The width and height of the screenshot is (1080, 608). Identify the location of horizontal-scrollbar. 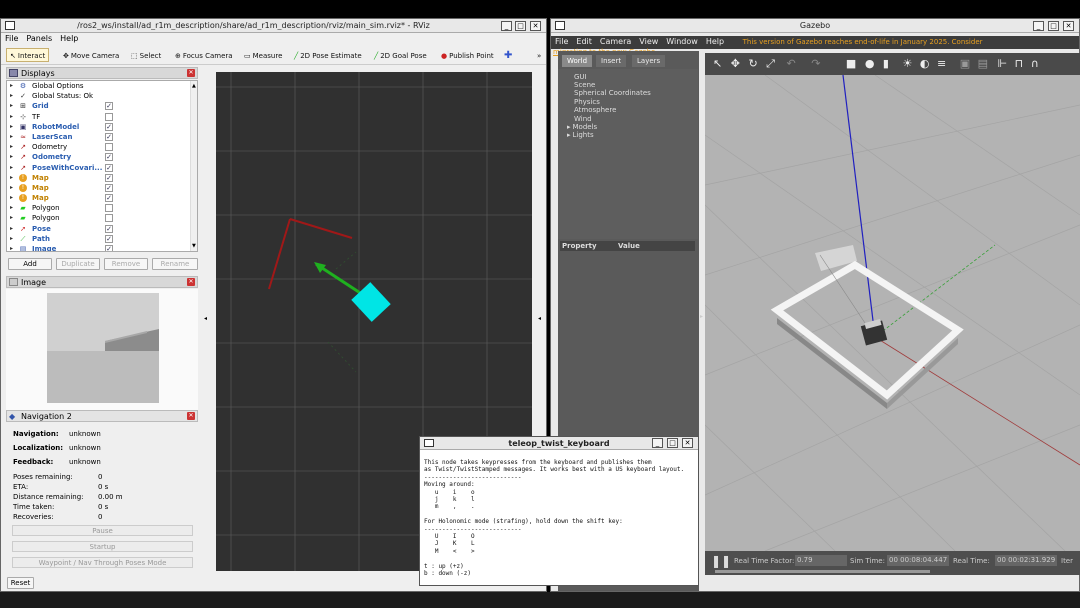
(822, 571).